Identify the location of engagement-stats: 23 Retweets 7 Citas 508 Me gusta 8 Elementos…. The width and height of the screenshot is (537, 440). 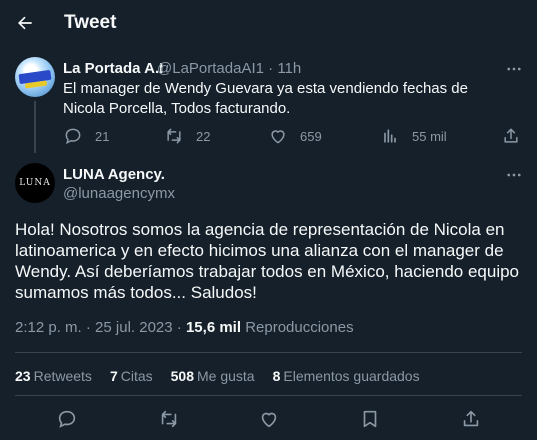
(217, 376).